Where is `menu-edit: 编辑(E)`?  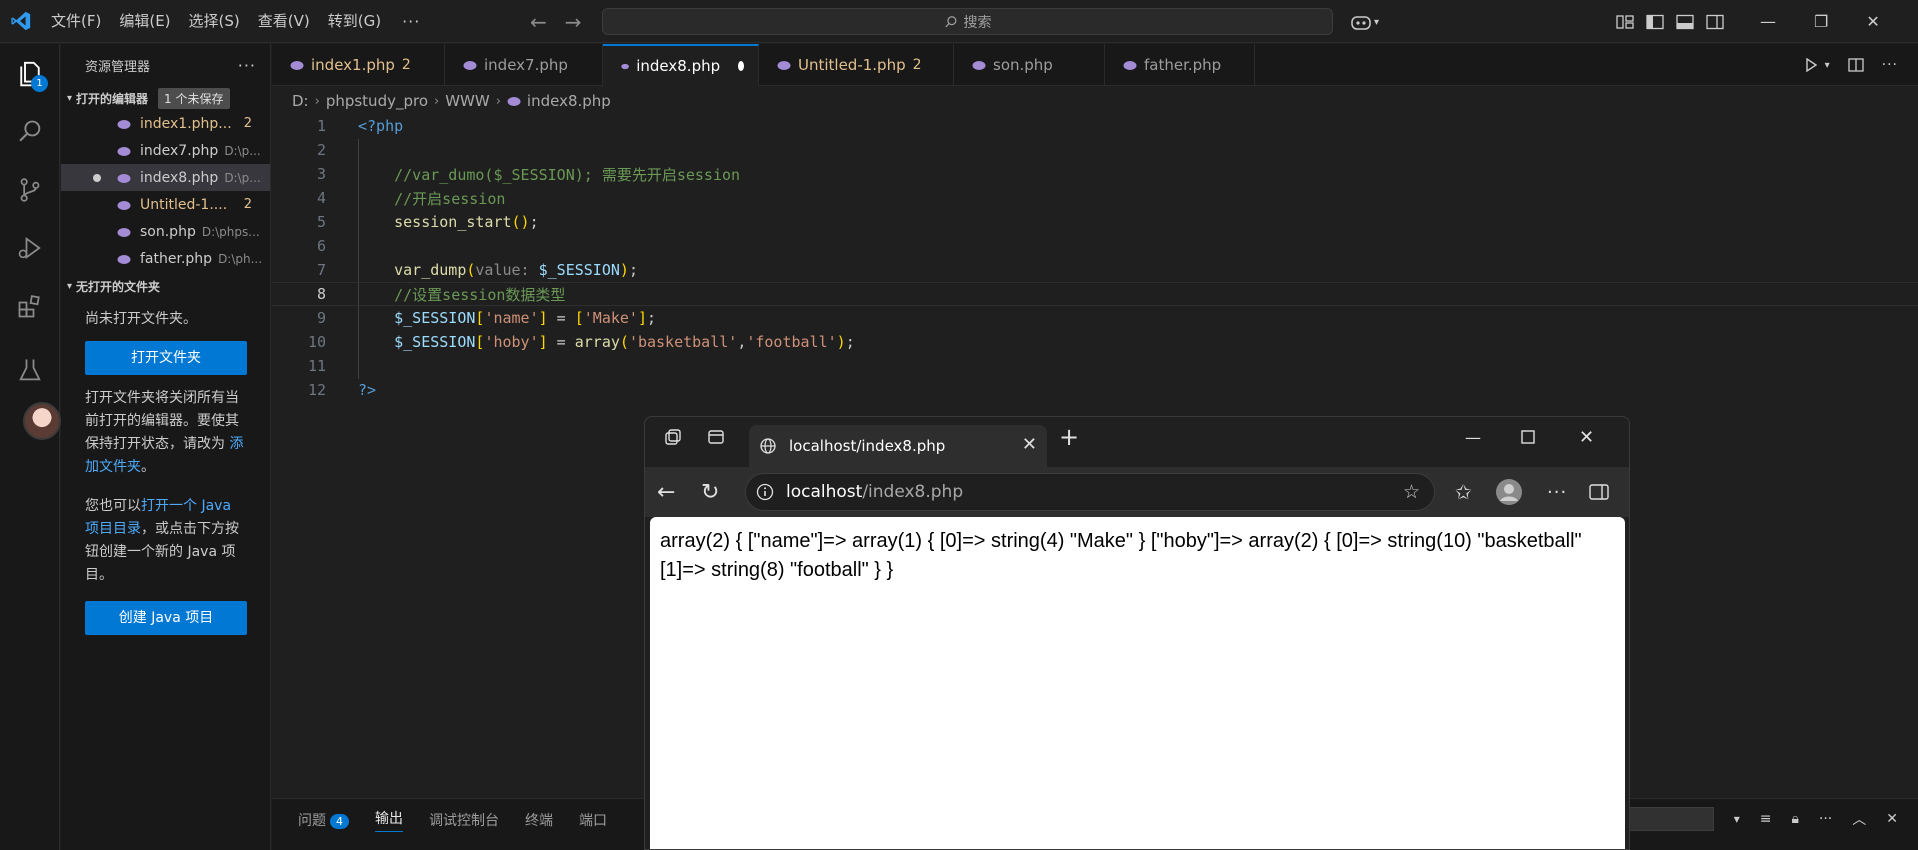 menu-edit: 编辑(E) is located at coordinates (144, 21).